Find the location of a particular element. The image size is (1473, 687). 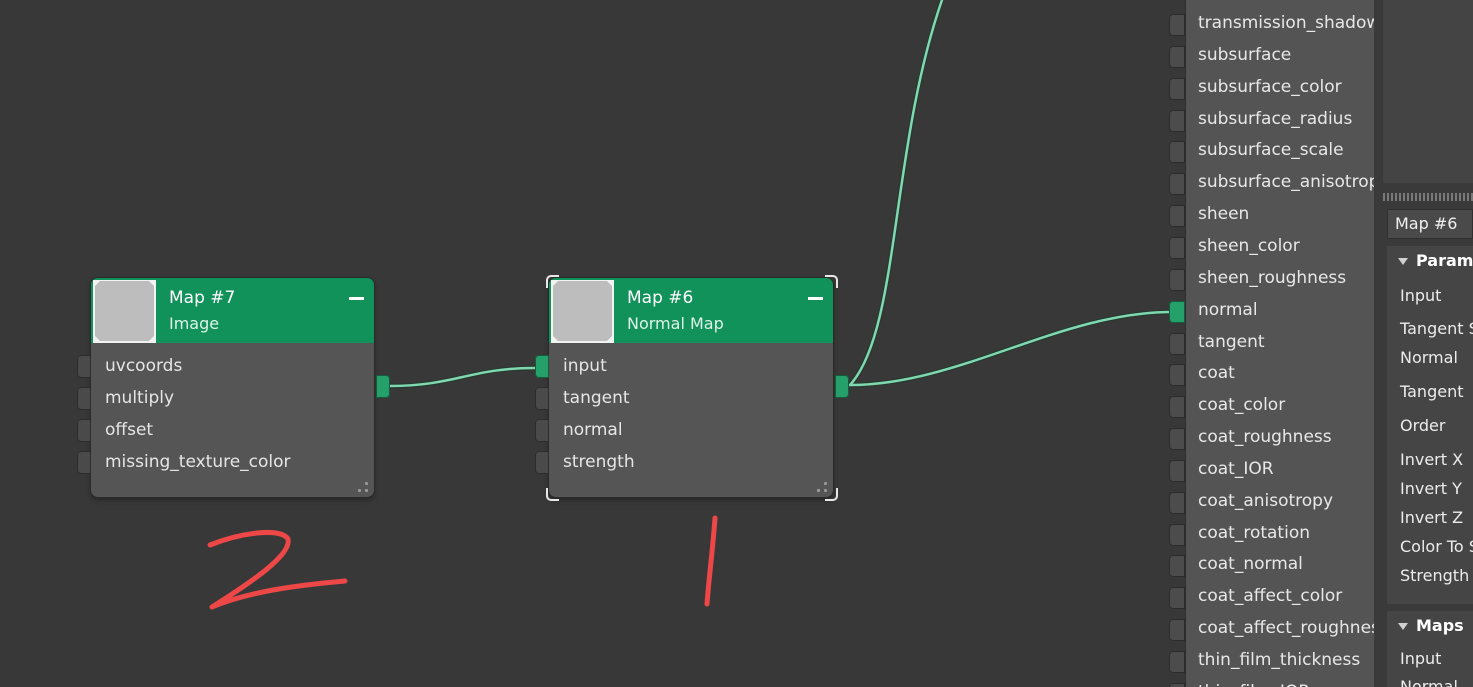

node-title: Map #6 is located at coordinates (660, 298).